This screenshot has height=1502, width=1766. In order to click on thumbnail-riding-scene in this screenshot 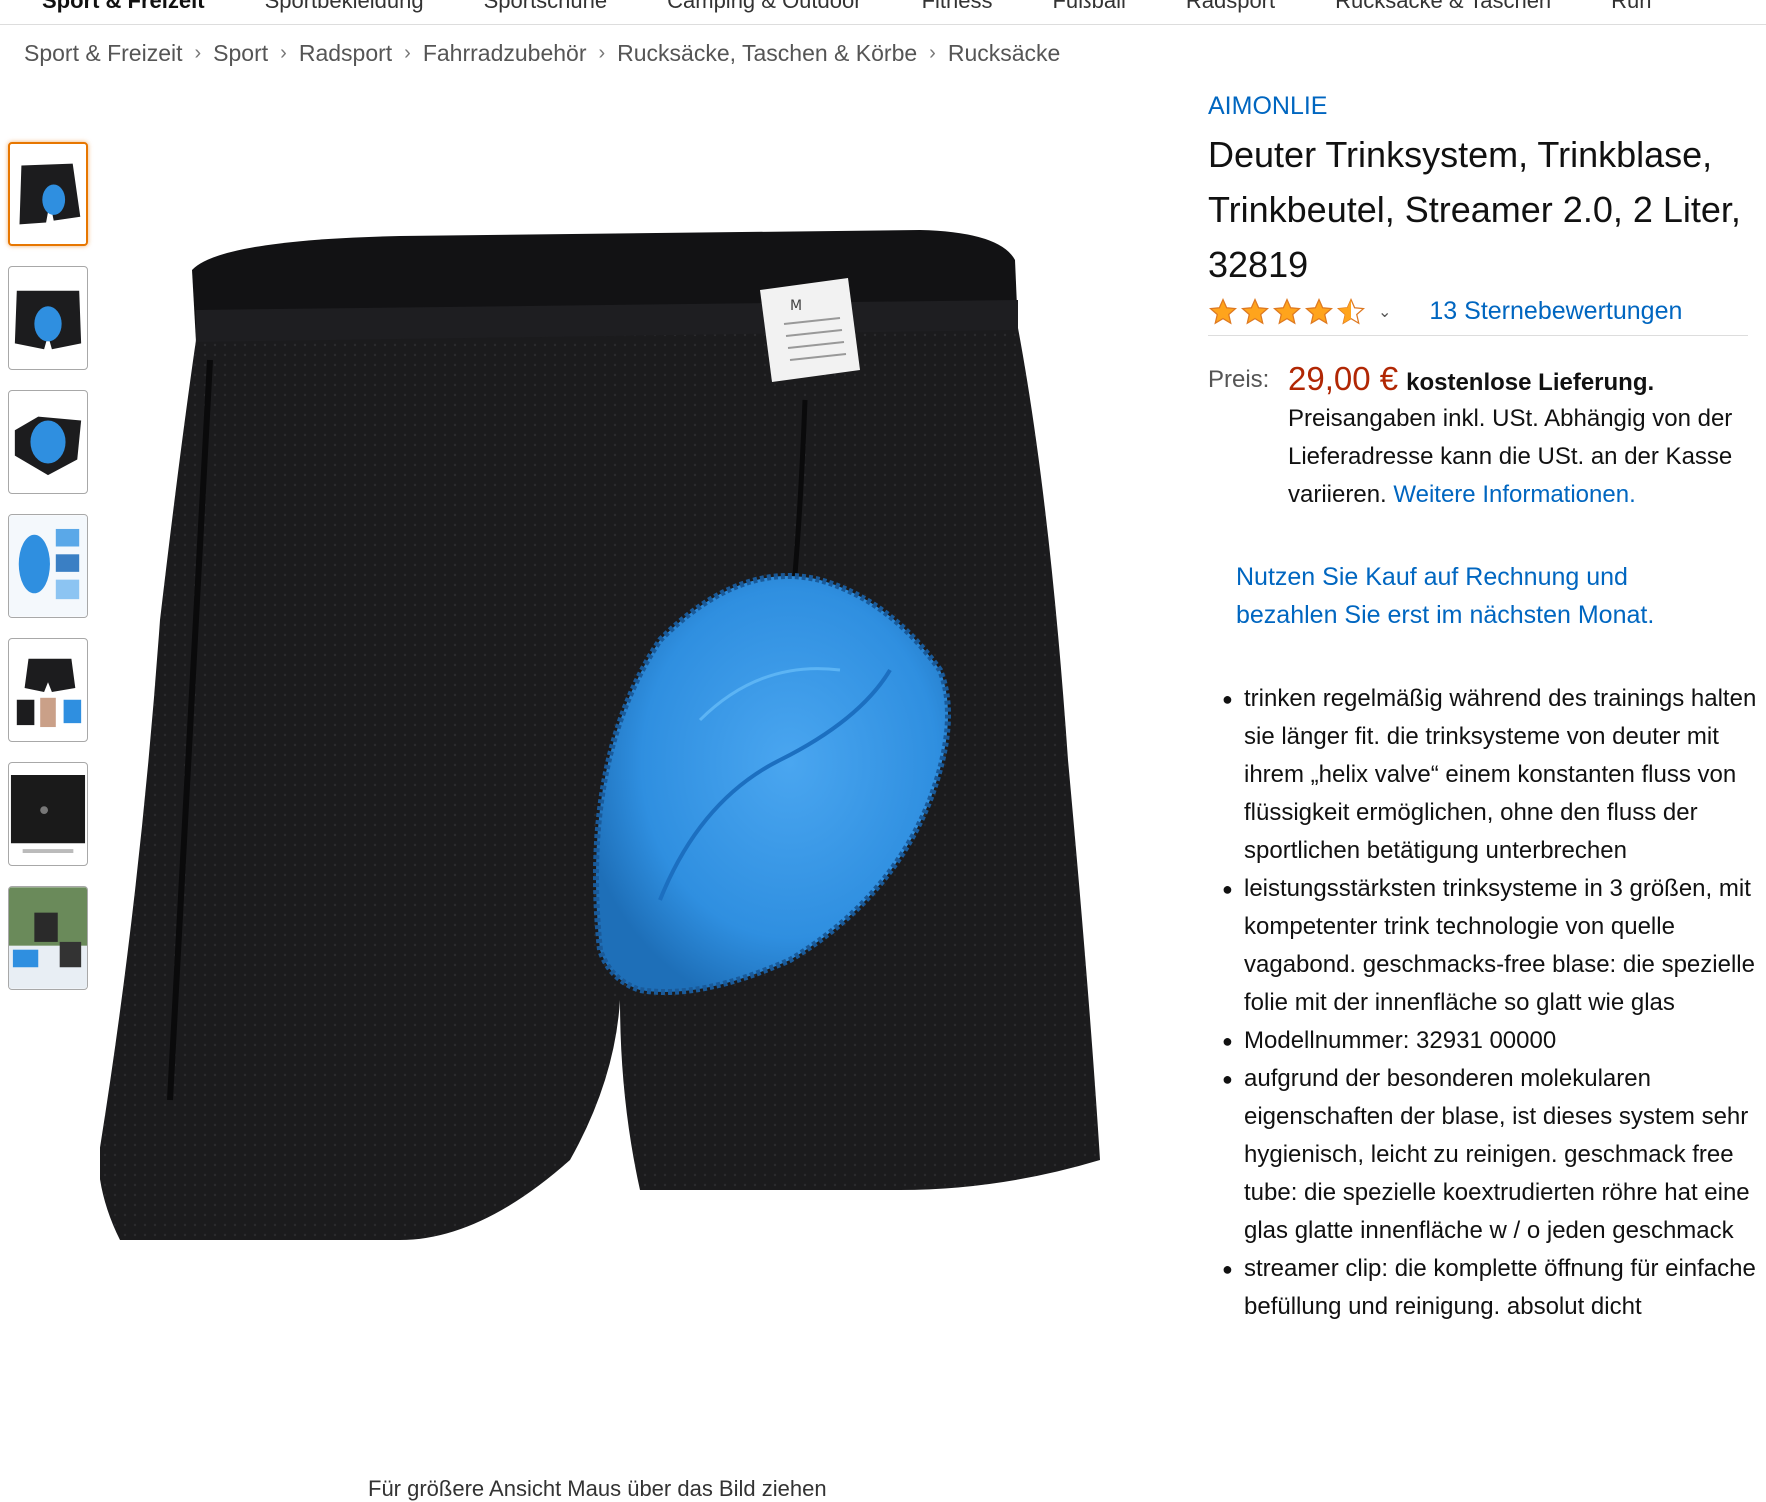, I will do `click(48, 938)`.